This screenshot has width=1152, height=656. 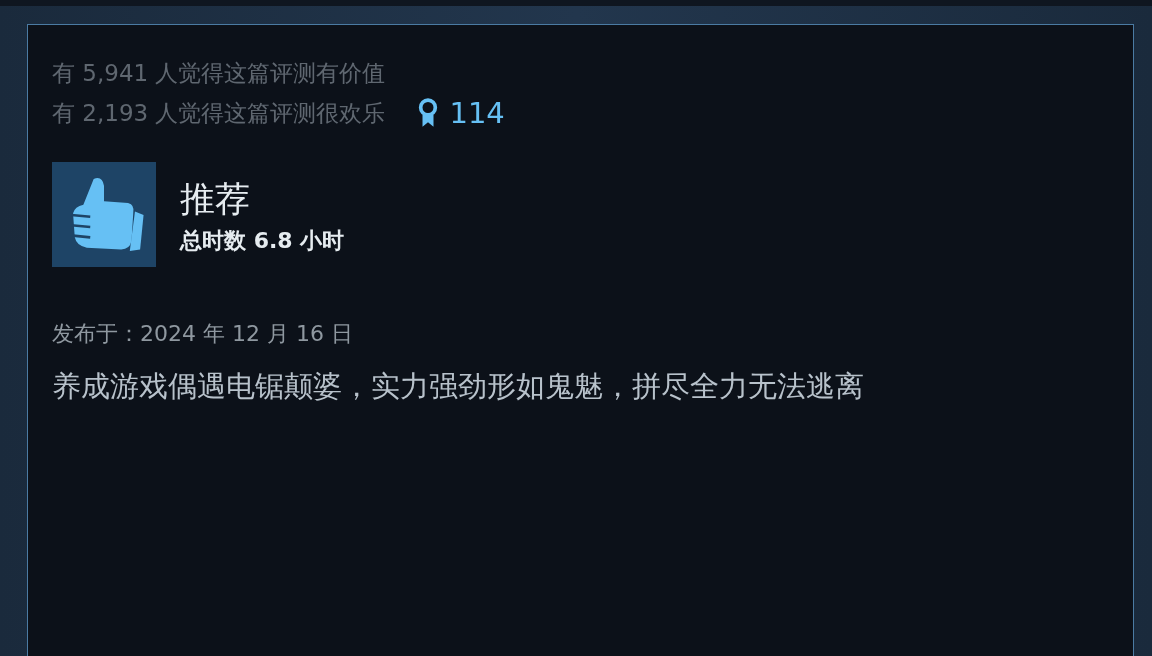 I want to click on playtime-label: 总时数 6.8 小时, so click(x=262, y=241).